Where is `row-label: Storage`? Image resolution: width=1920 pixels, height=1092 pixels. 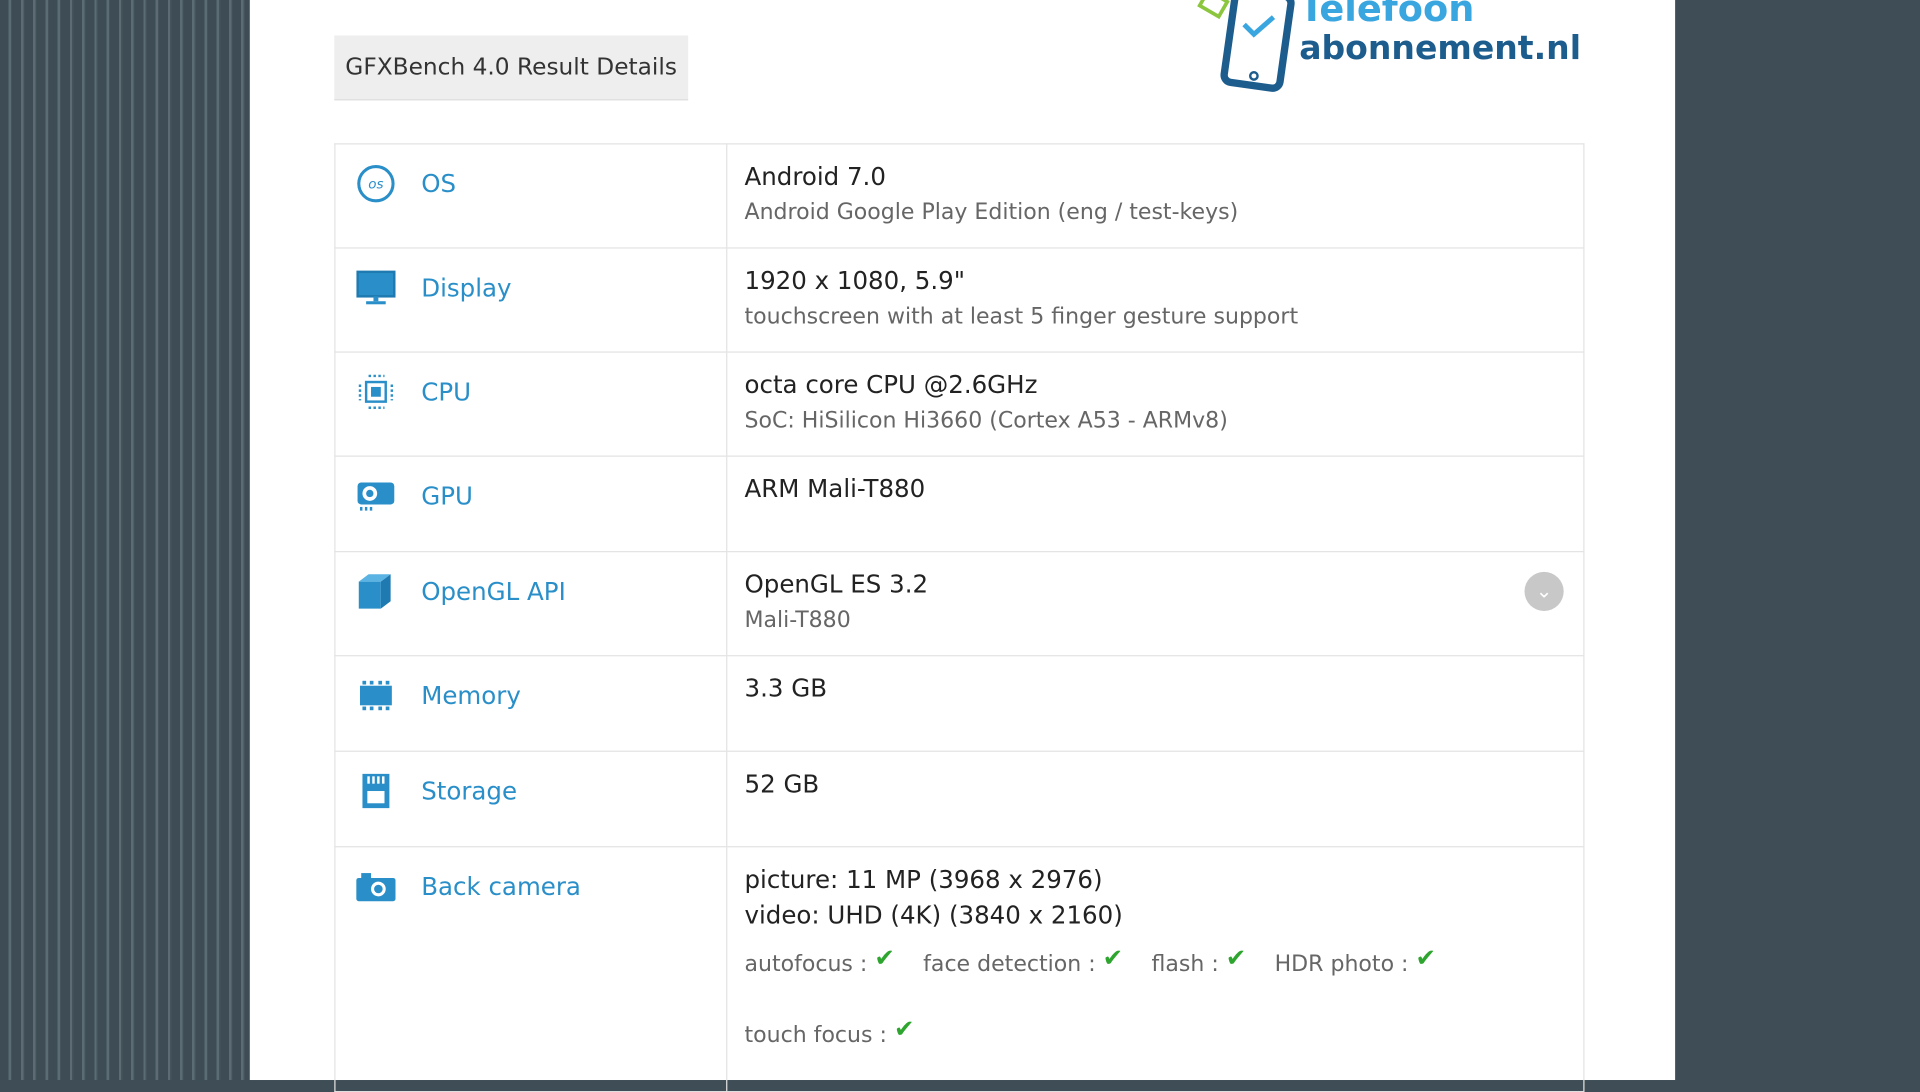 row-label: Storage is located at coordinates (469, 791).